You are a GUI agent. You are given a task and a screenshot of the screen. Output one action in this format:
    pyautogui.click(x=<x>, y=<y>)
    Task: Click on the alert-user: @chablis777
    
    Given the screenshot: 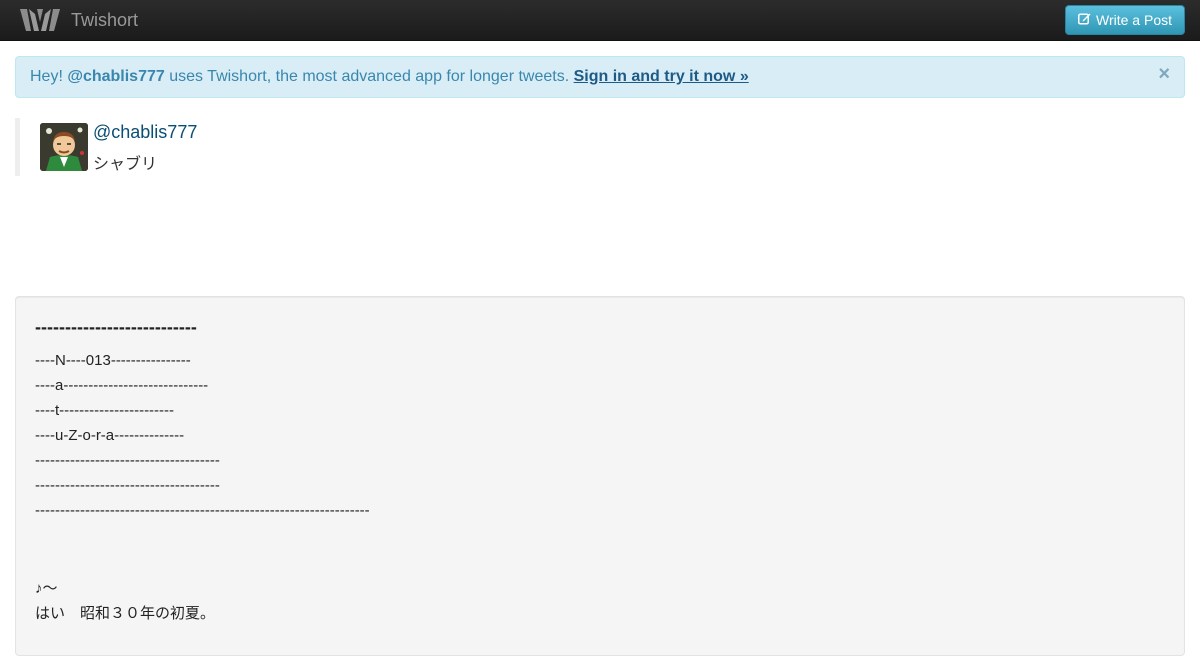 What is the action you would take?
    pyautogui.click(x=116, y=76)
    